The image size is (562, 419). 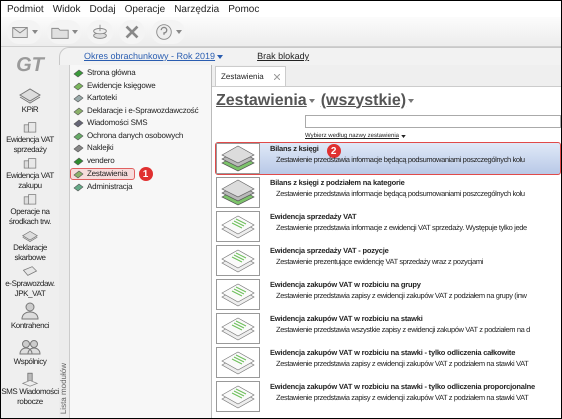 I want to click on module-list-strip: Lista modułów, so click(x=64, y=241).